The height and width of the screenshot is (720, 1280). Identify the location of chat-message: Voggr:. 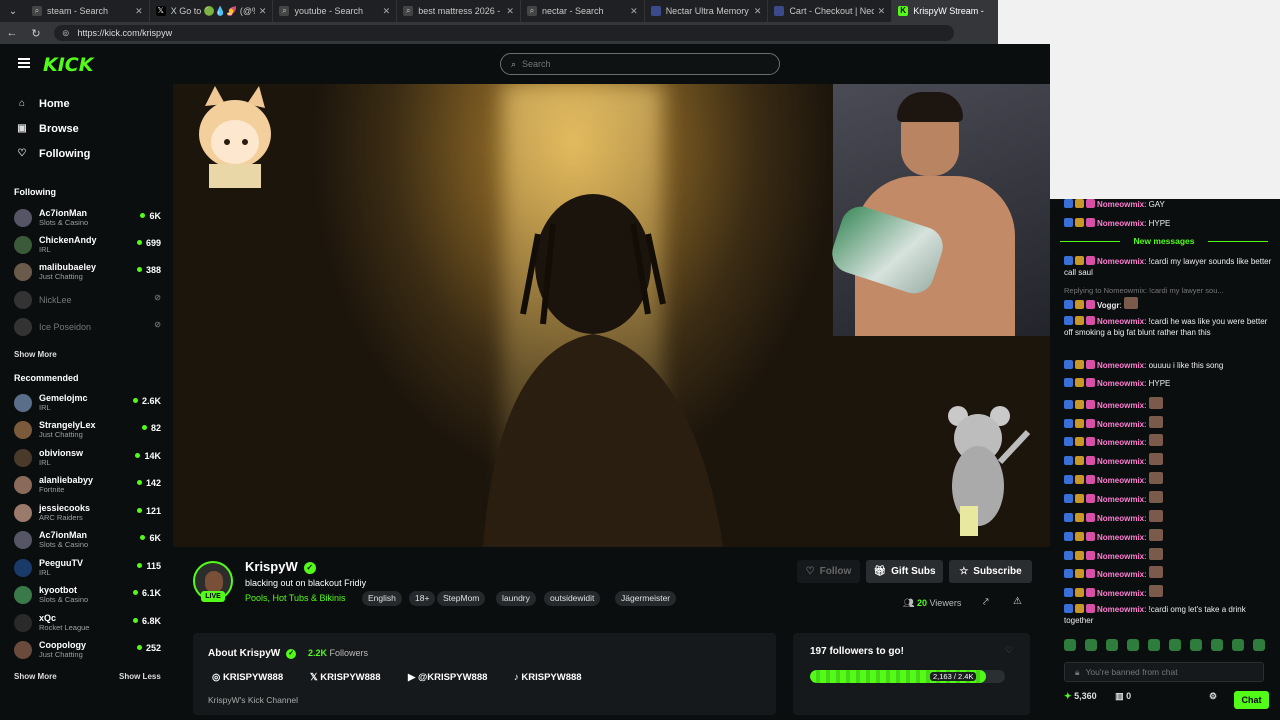
(1168, 304).